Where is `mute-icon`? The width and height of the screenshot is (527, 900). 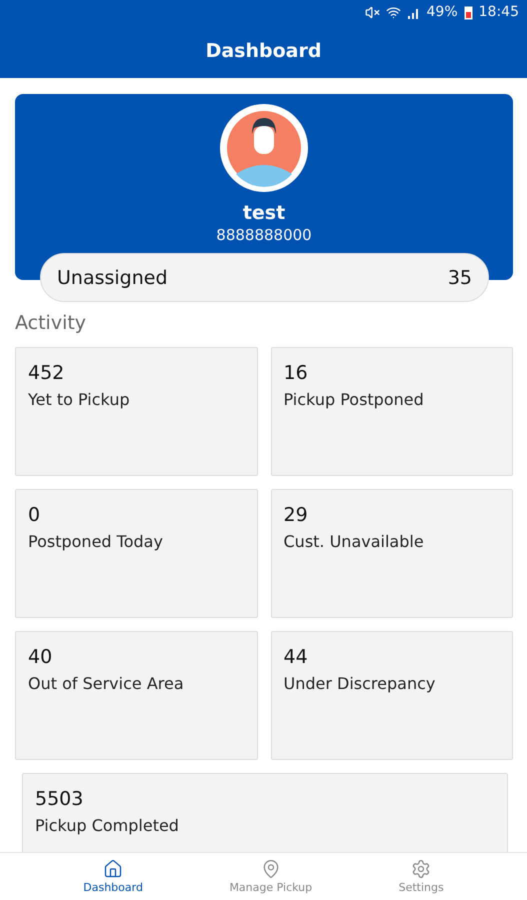
mute-icon is located at coordinates (372, 12).